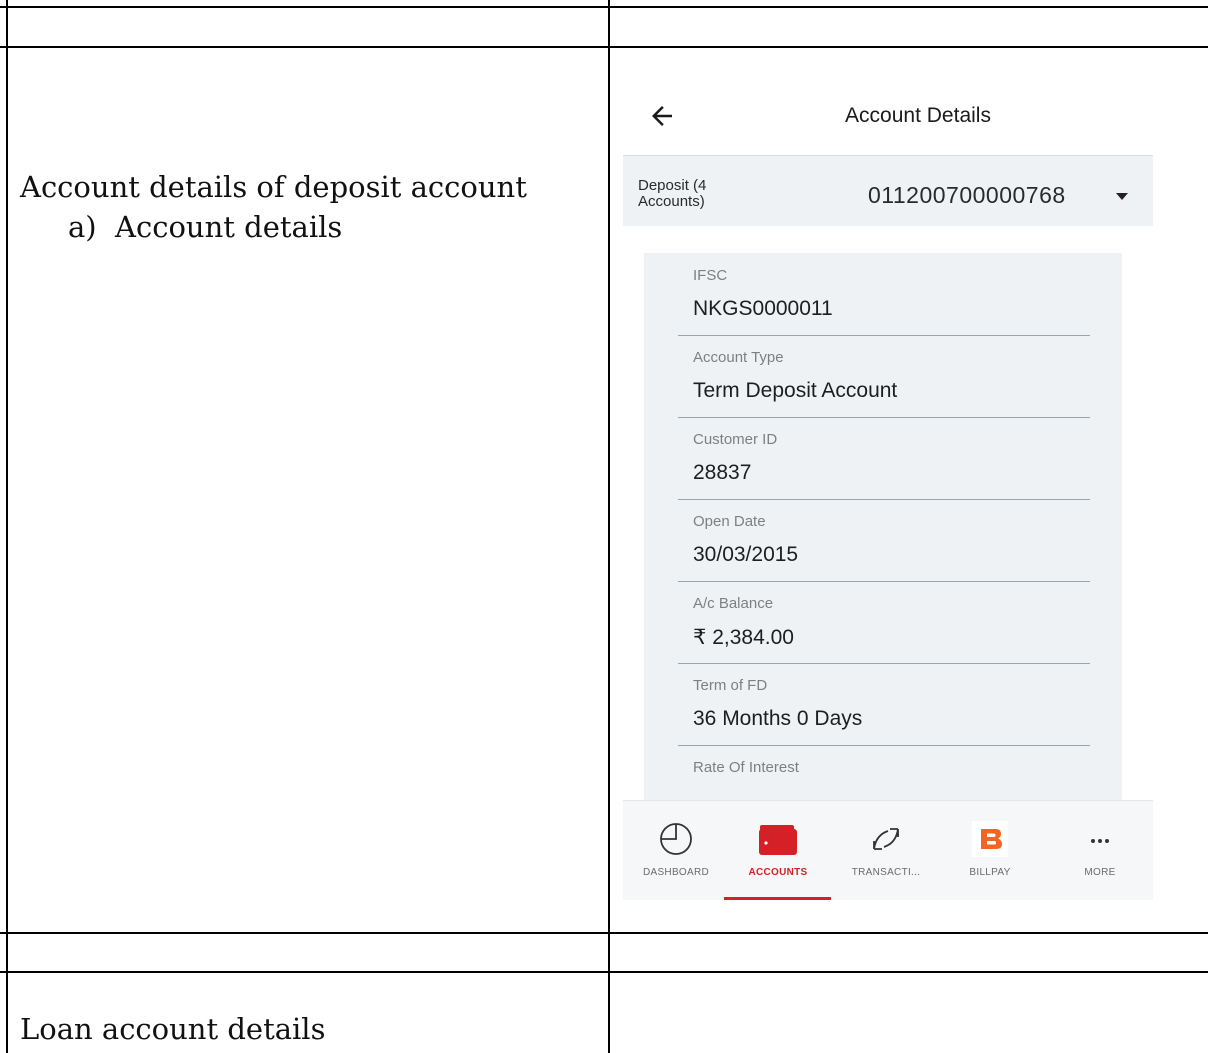 This screenshot has height=1053, width=1208. What do you see at coordinates (676, 839) in the screenshot?
I see `pie-chart-icon` at bounding box center [676, 839].